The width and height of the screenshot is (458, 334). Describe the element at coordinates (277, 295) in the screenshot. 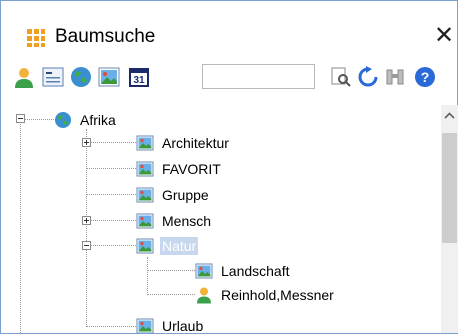

I see `tree-node-label: Reinhold,Messner` at that location.